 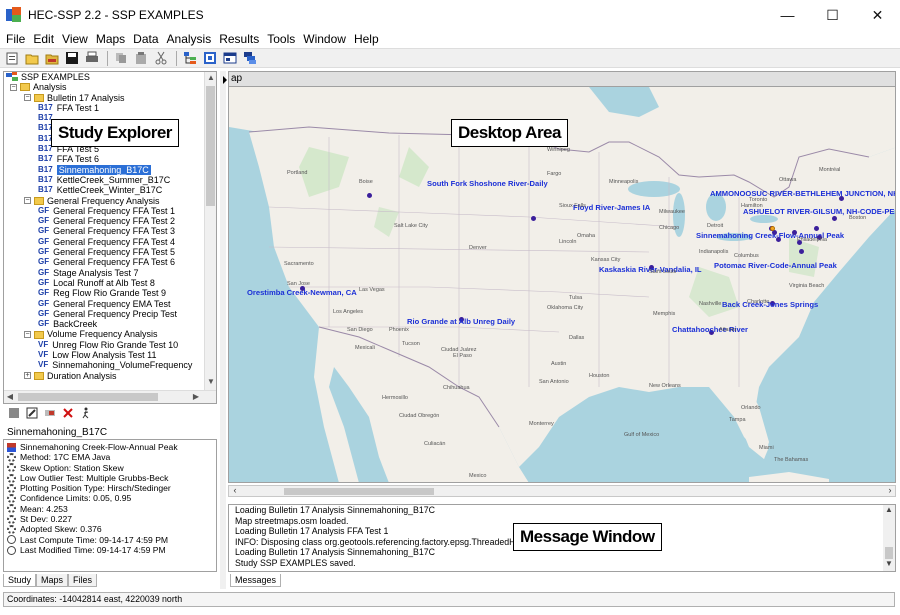 What do you see at coordinates (15, 39) in the screenshot?
I see `menu-file: File` at bounding box center [15, 39].